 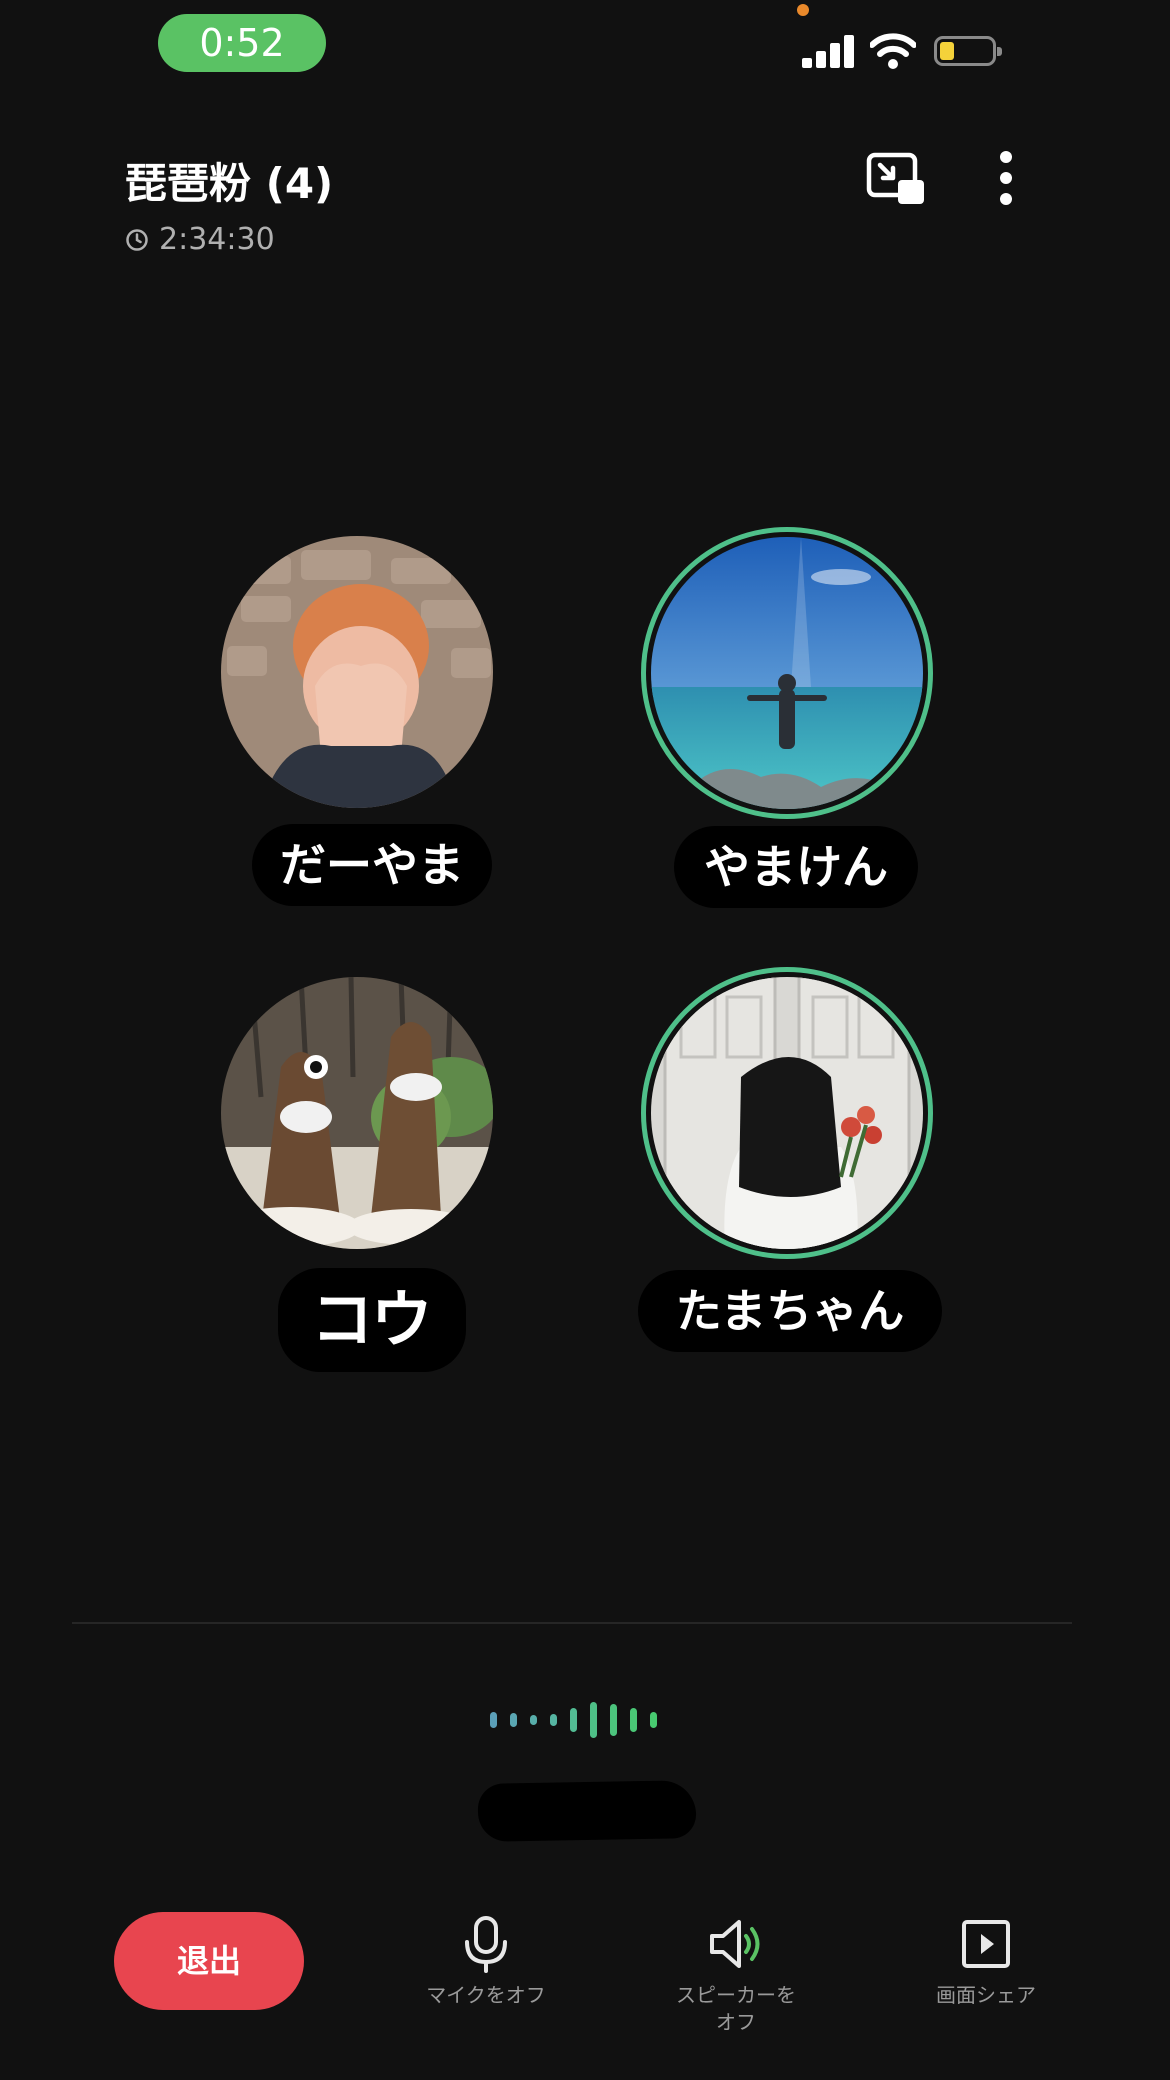 I want to click on participant-name: だーやま, so click(x=372, y=865).